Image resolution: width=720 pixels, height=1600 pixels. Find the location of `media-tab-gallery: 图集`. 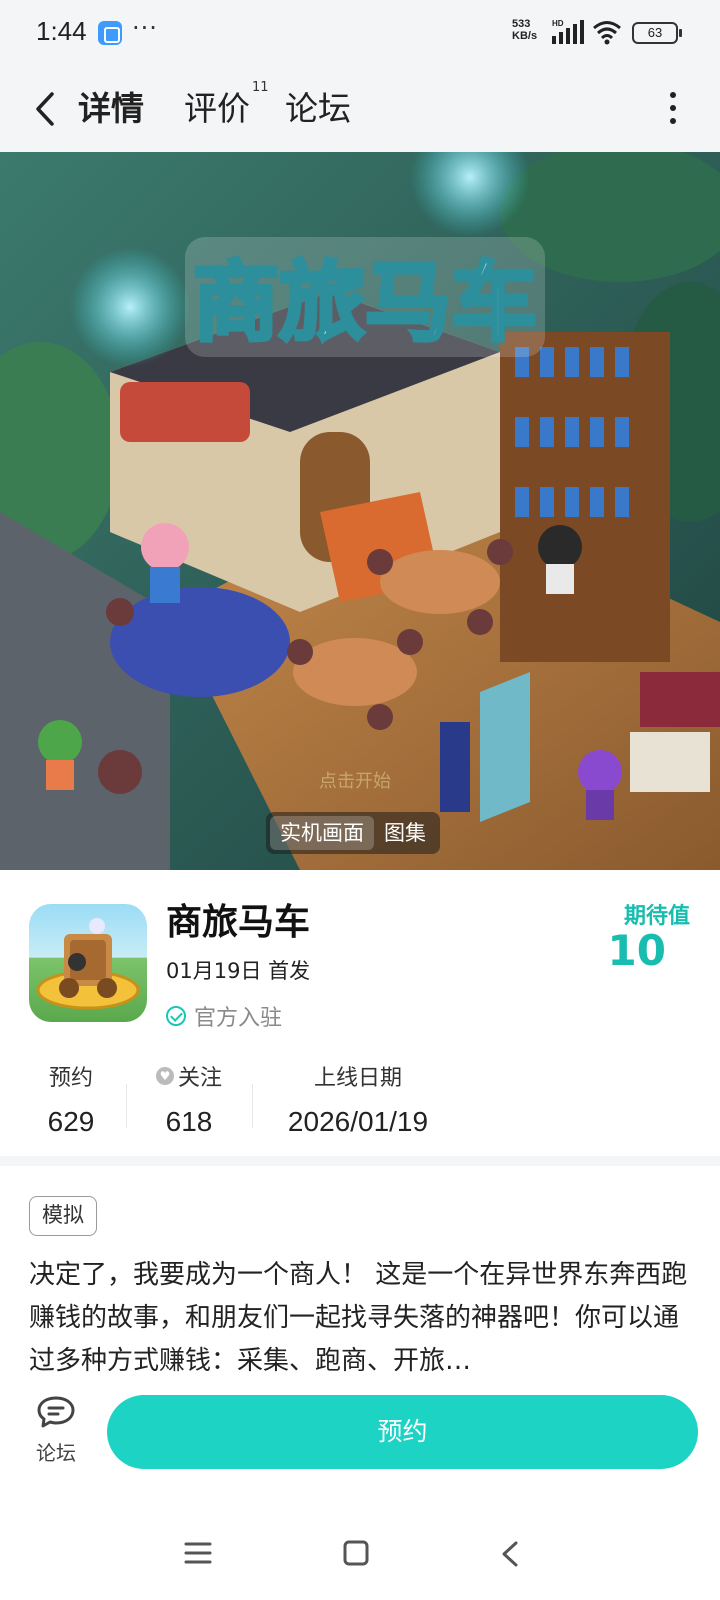

media-tab-gallery: 图集 is located at coordinates (405, 833).